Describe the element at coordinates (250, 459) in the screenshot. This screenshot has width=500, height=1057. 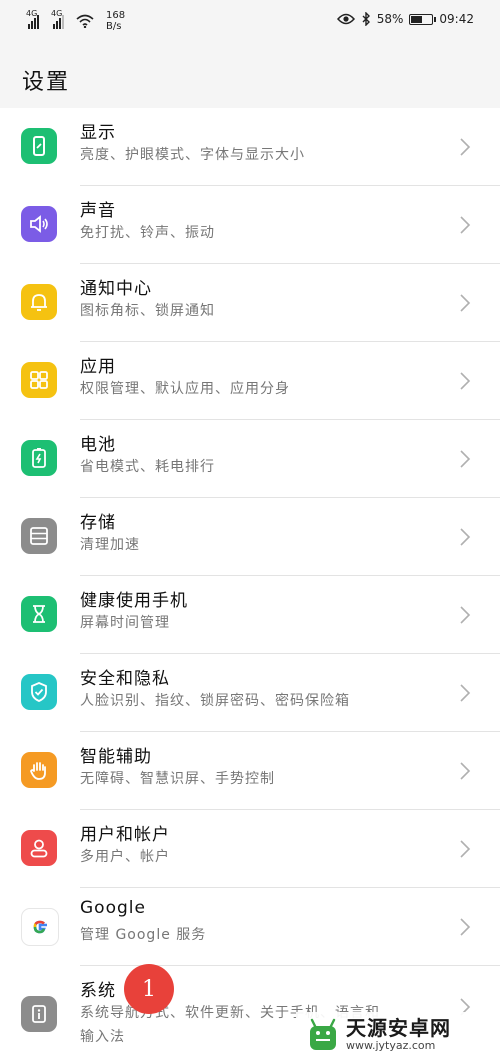
I see `settings-item-battery: 电池 省电模式、耗电排行` at that location.